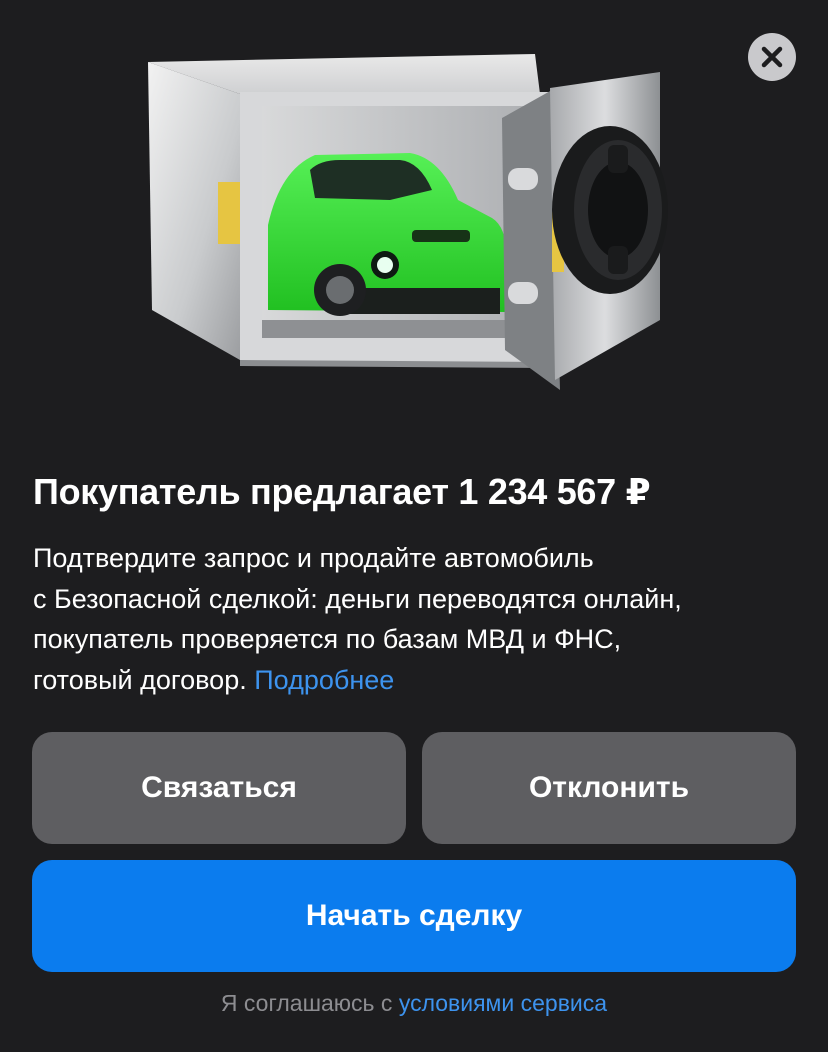 This screenshot has width=828, height=1052. I want to click on decline-button: Отклонить, so click(609, 788).